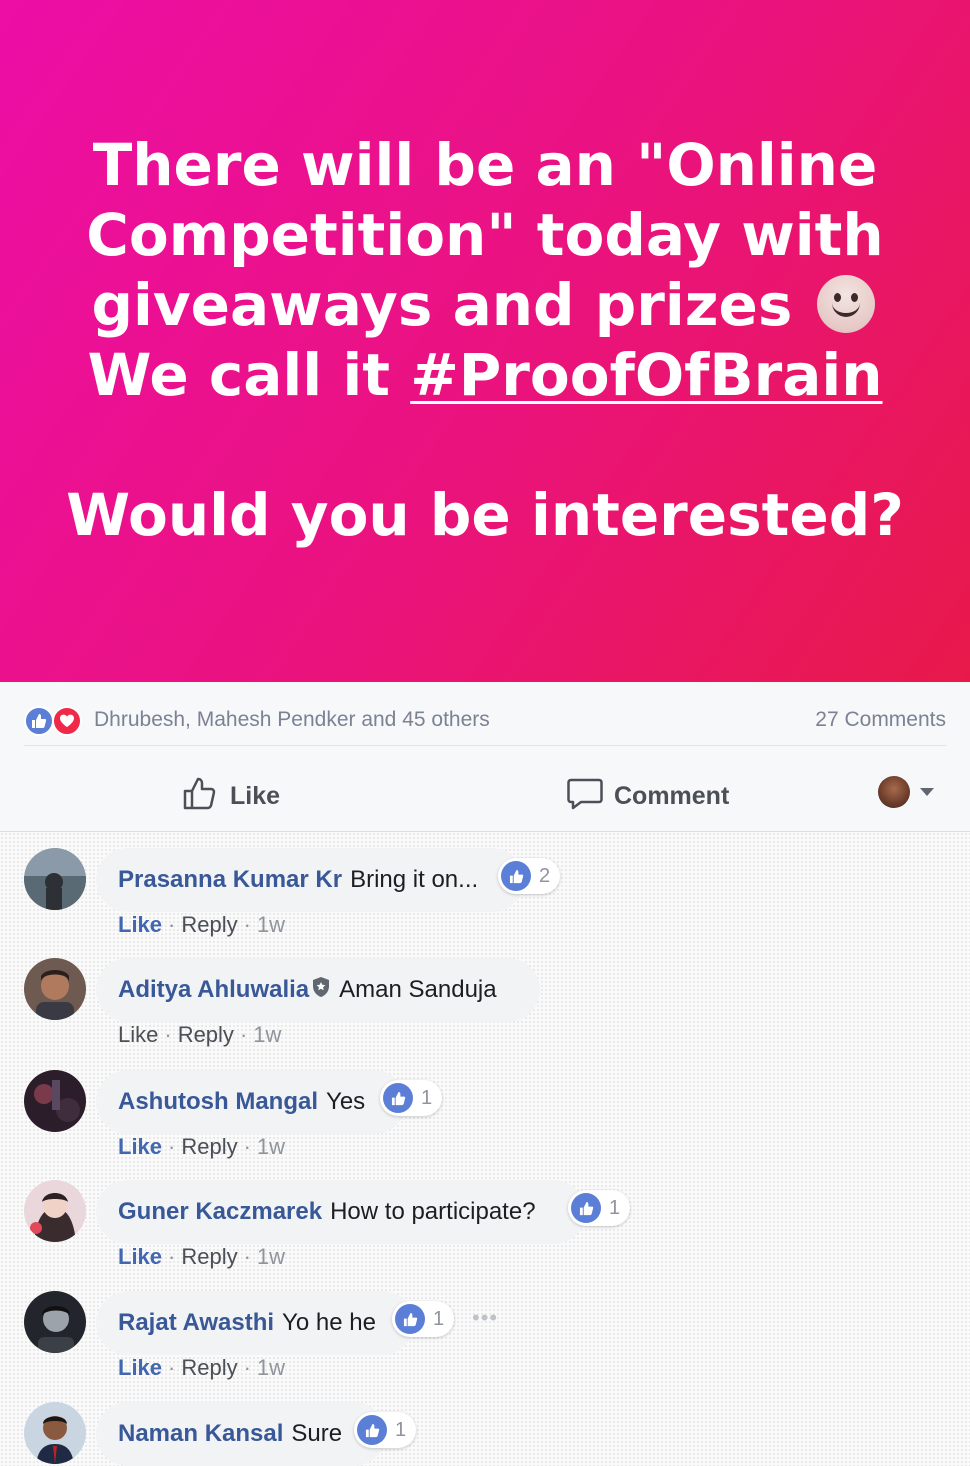 The width and height of the screenshot is (970, 1466). Describe the element at coordinates (317, 1433) in the screenshot. I see `comment-text: Sure` at that location.